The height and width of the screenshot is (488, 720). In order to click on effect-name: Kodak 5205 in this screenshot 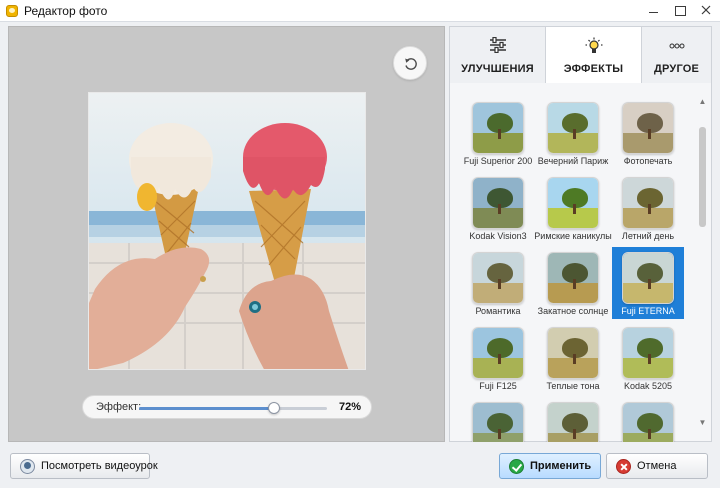, I will do `click(648, 386)`.